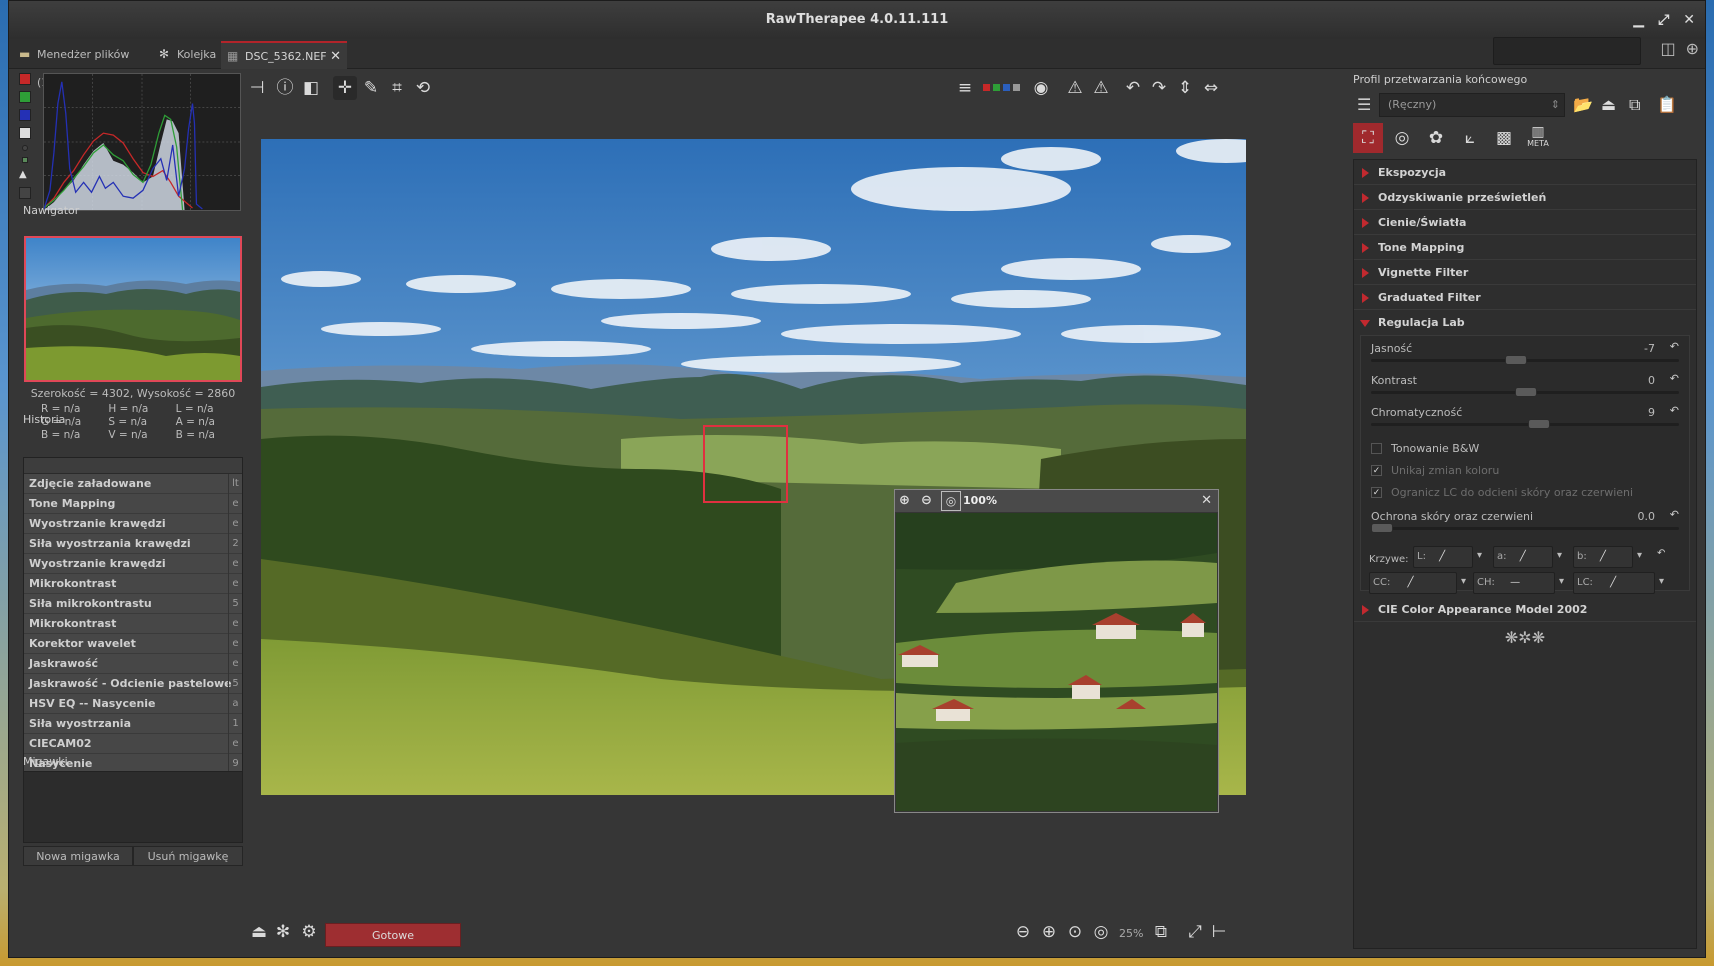 Image resolution: width=1714 pixels, height=966 pixels. I want to click on copy-profile-icon: ⧉, so click(1634, 105).